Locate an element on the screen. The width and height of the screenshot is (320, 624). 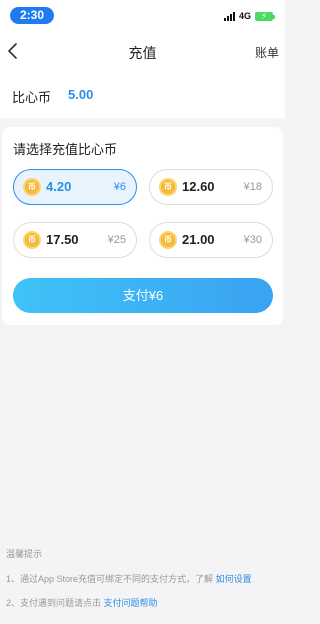
option-price: ¥18 is located at coordinates (252, 187).